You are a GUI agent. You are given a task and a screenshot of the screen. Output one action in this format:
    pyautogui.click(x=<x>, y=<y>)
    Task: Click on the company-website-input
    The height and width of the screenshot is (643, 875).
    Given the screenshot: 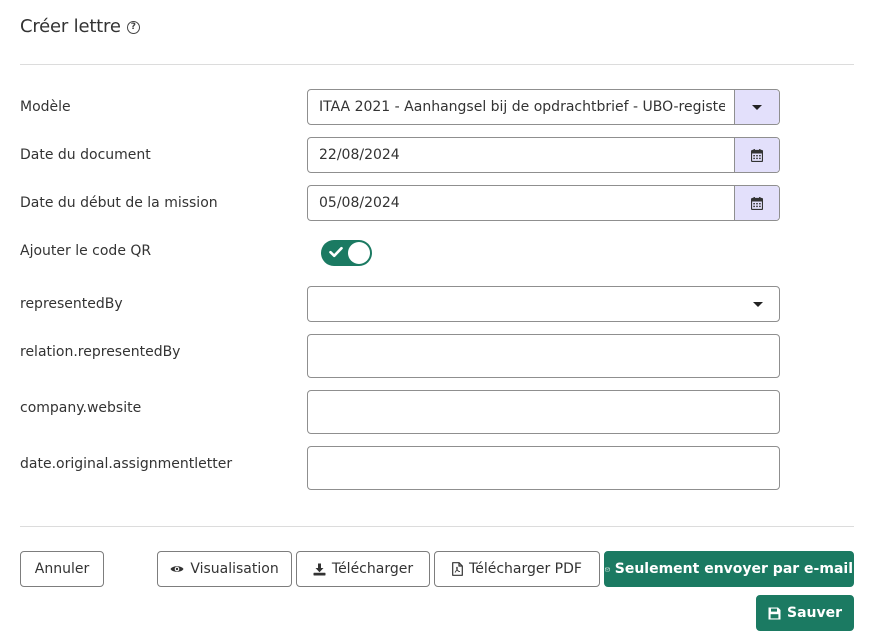 What is the action you would take?
    pyautogui.click(x=543, y=412)
    